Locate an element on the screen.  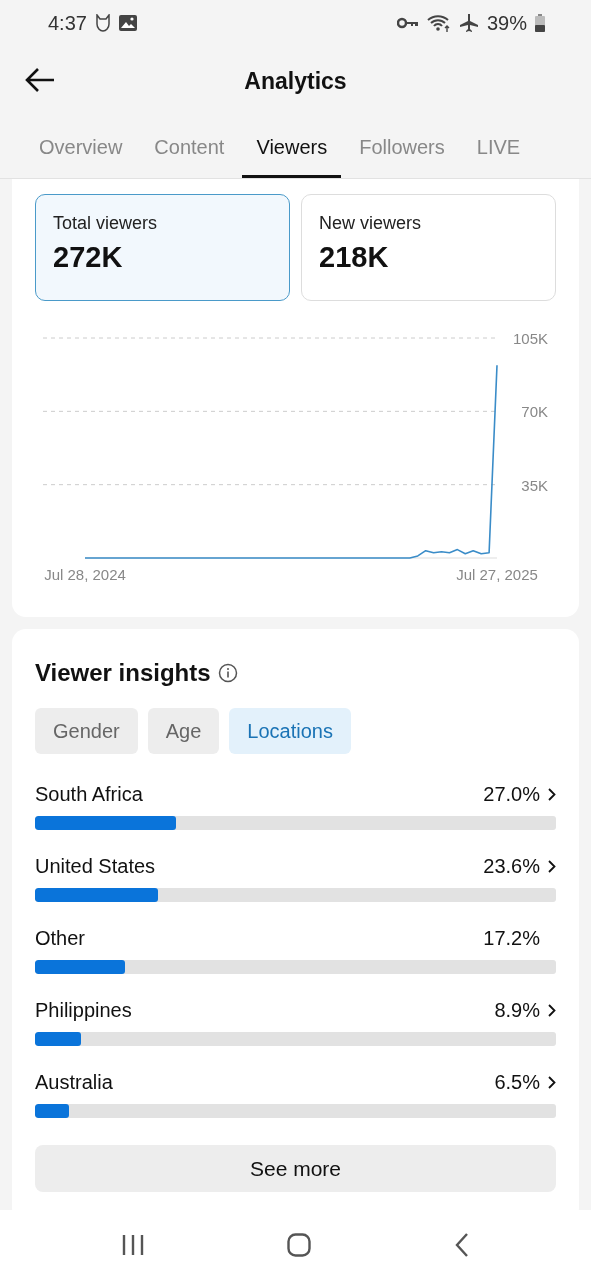
metric-value: 272K is located at coordinates (88, 257).